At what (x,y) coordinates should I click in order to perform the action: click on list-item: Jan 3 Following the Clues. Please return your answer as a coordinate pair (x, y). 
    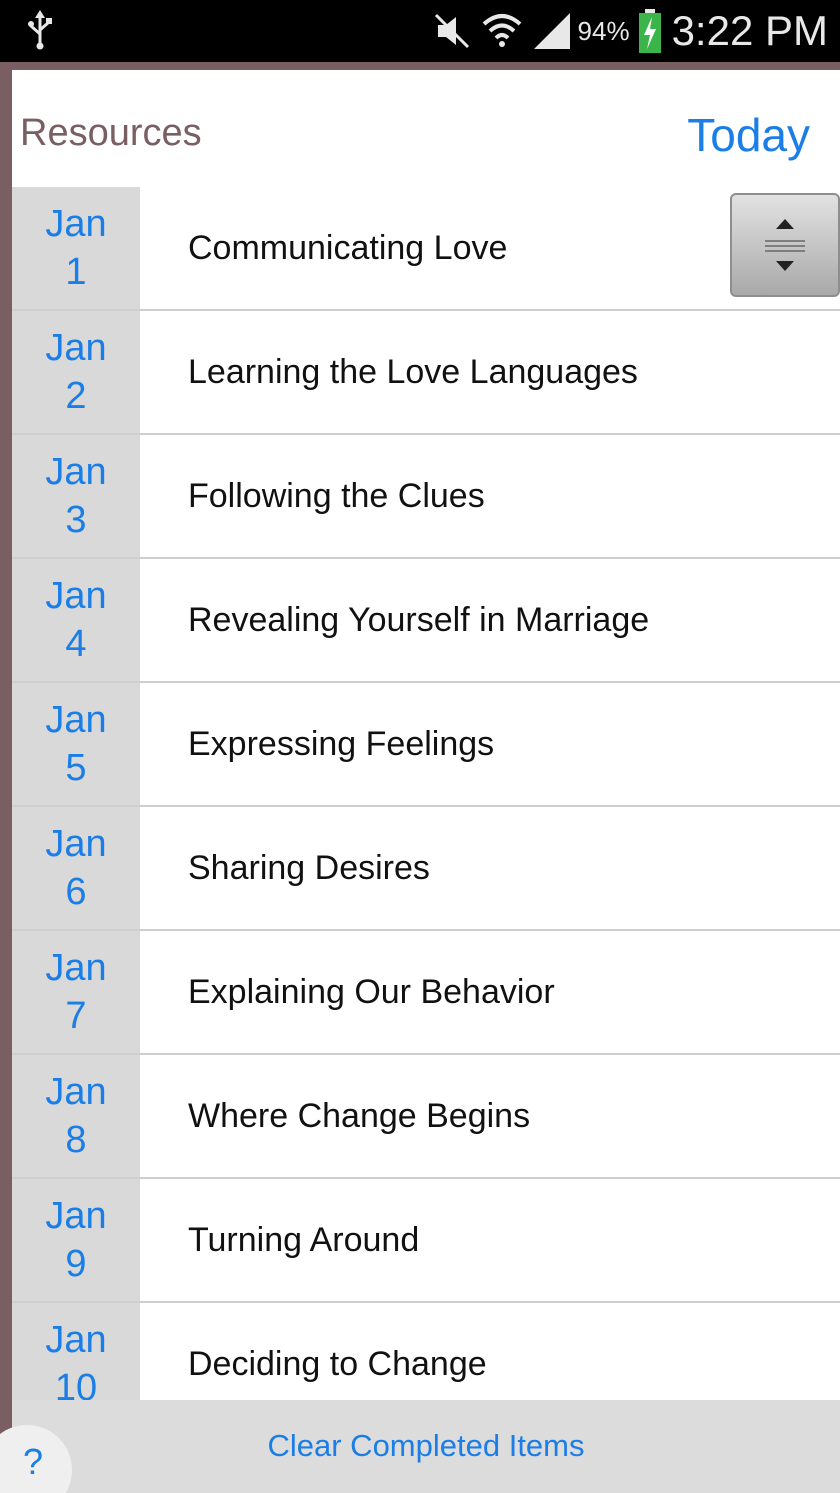
    Looking at the image, I should click on (426, 497).